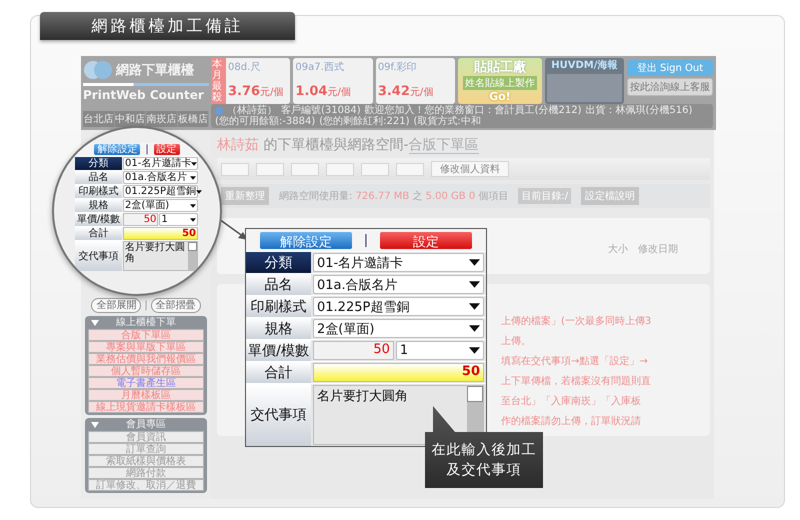 This screenshot has width=800, height=520. What do you see at coordinates (610, 196) in the screenshot?
I see `settings-help-button: 設定檔說明` at bounding box center [610, 196].